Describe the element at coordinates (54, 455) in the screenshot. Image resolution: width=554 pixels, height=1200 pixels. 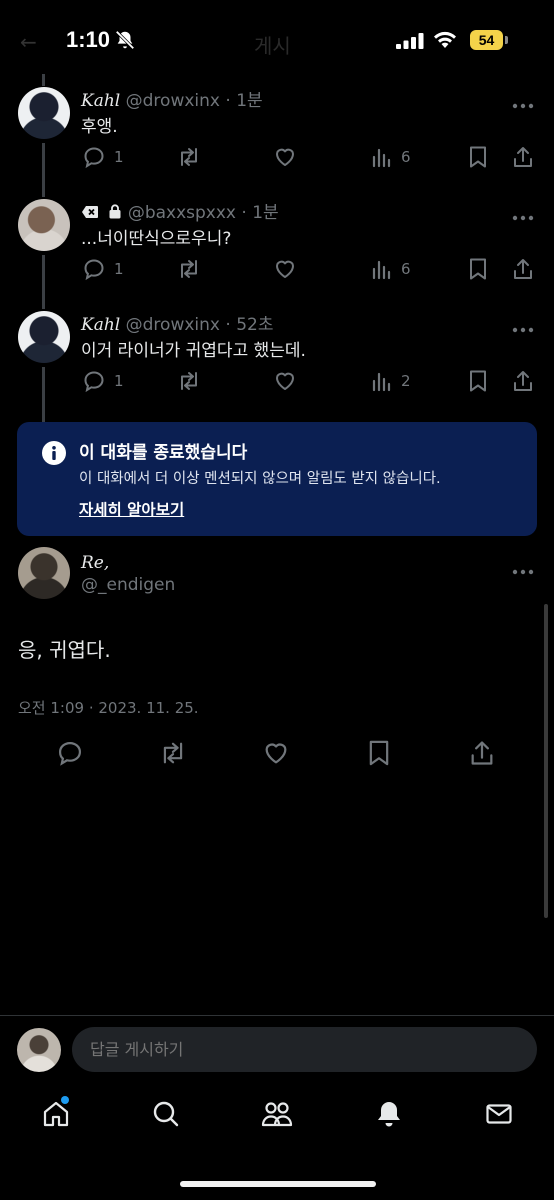
I see `info-icon` at that location.